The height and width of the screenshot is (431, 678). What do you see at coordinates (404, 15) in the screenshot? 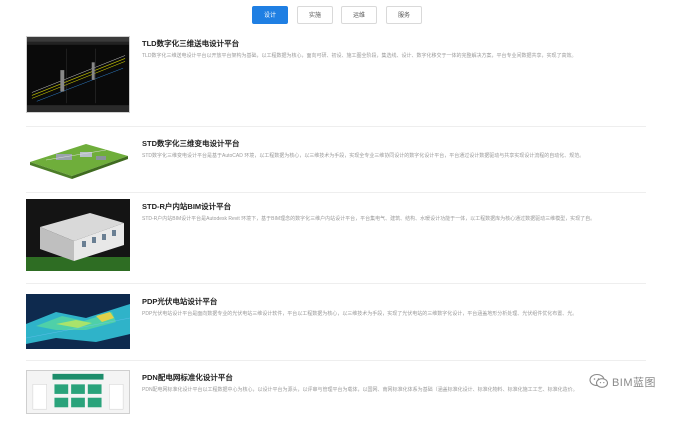
I see `tab-service: 服务` at bounding box center [404, 15].